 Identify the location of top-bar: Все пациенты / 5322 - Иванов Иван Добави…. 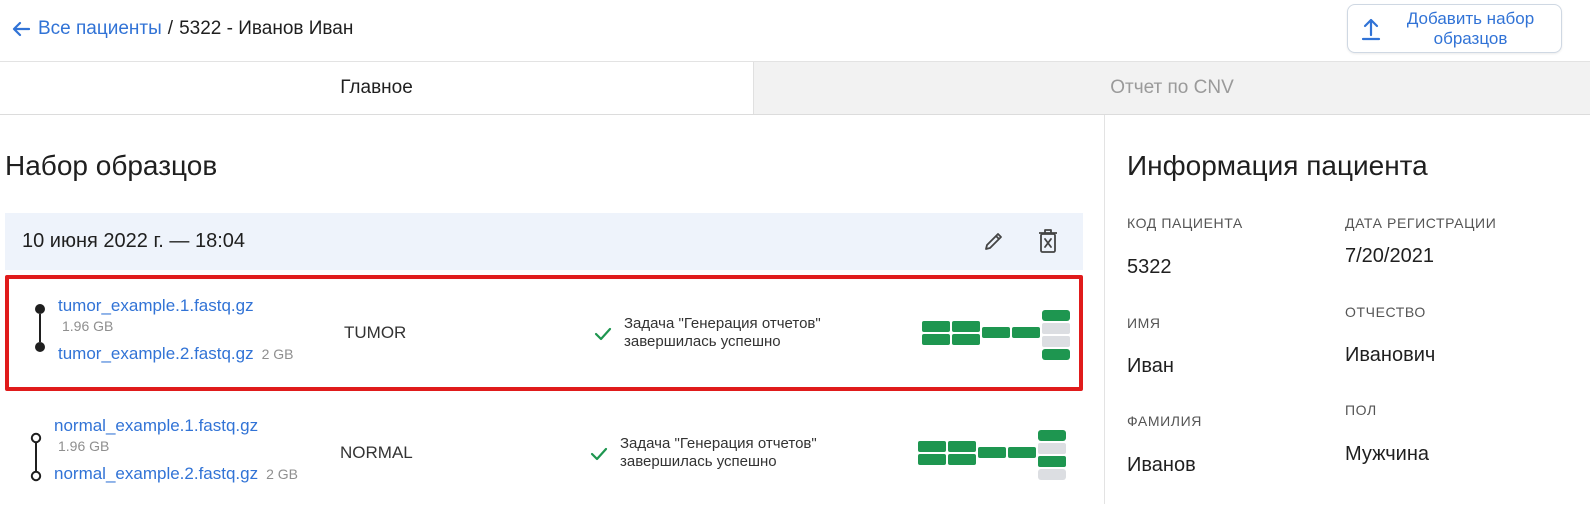
(795, 31).